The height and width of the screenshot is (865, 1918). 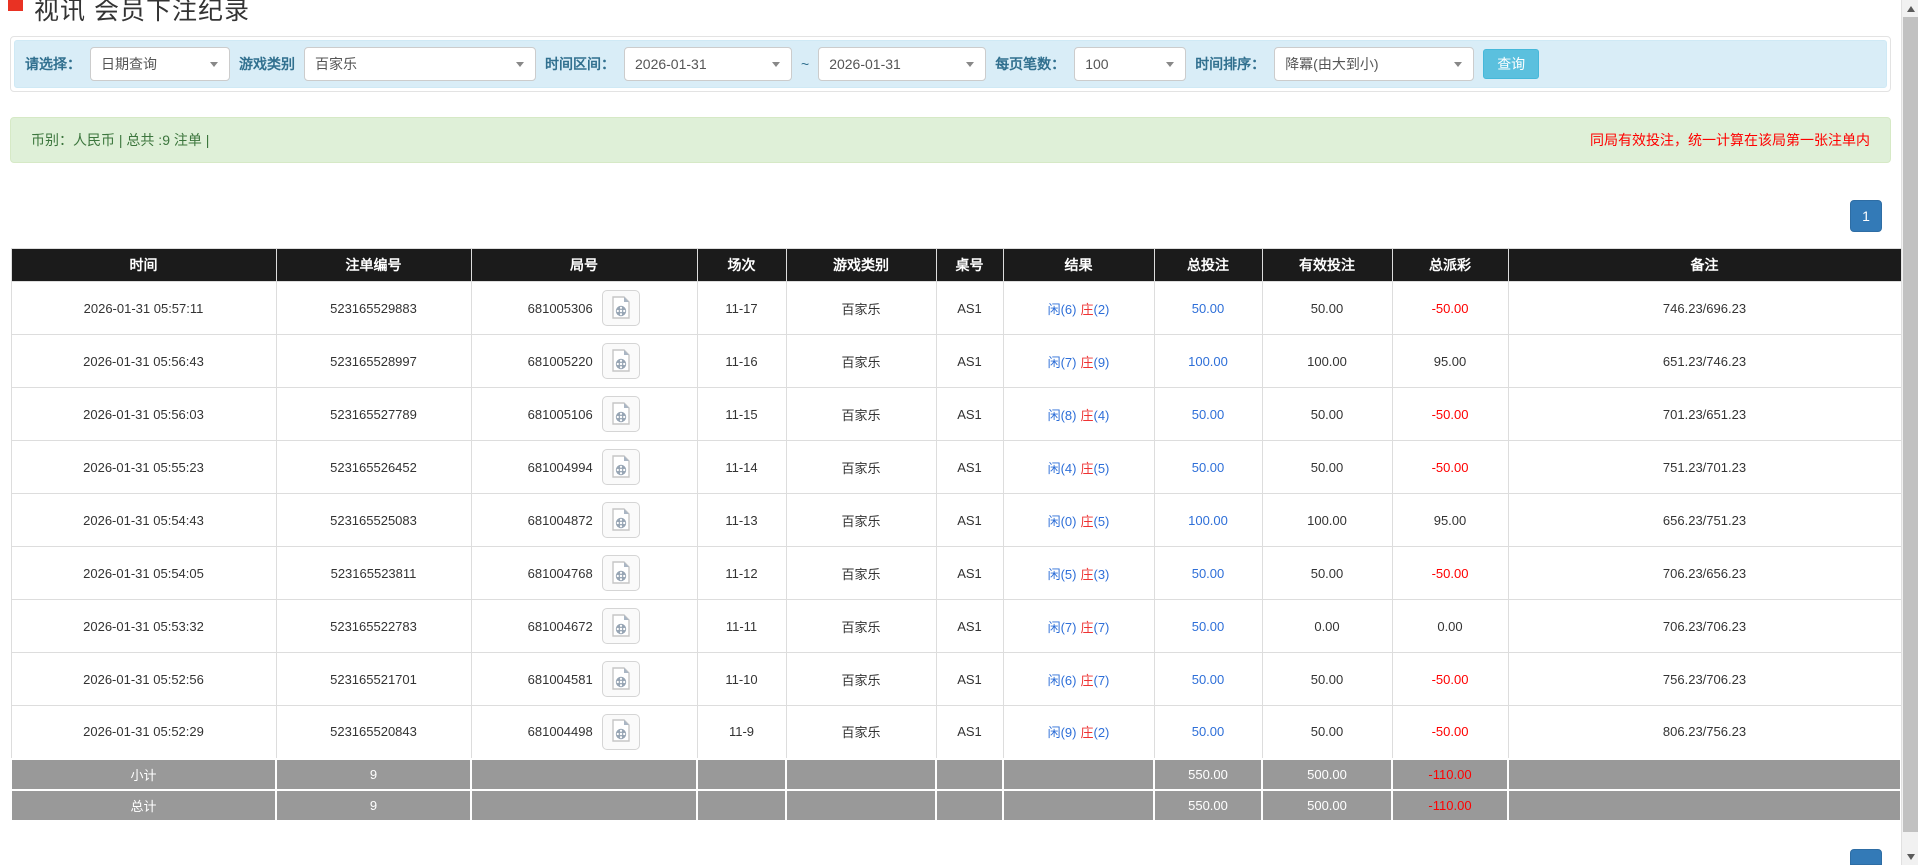 What do you see at coordinates (1910, 8) in the screenshot?
I see `scroll-up-icon` at bounding box center [1910, 8].